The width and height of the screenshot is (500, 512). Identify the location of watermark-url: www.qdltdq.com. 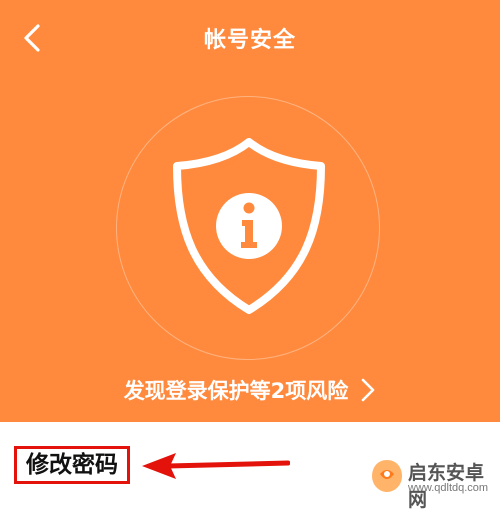
(448, 488).